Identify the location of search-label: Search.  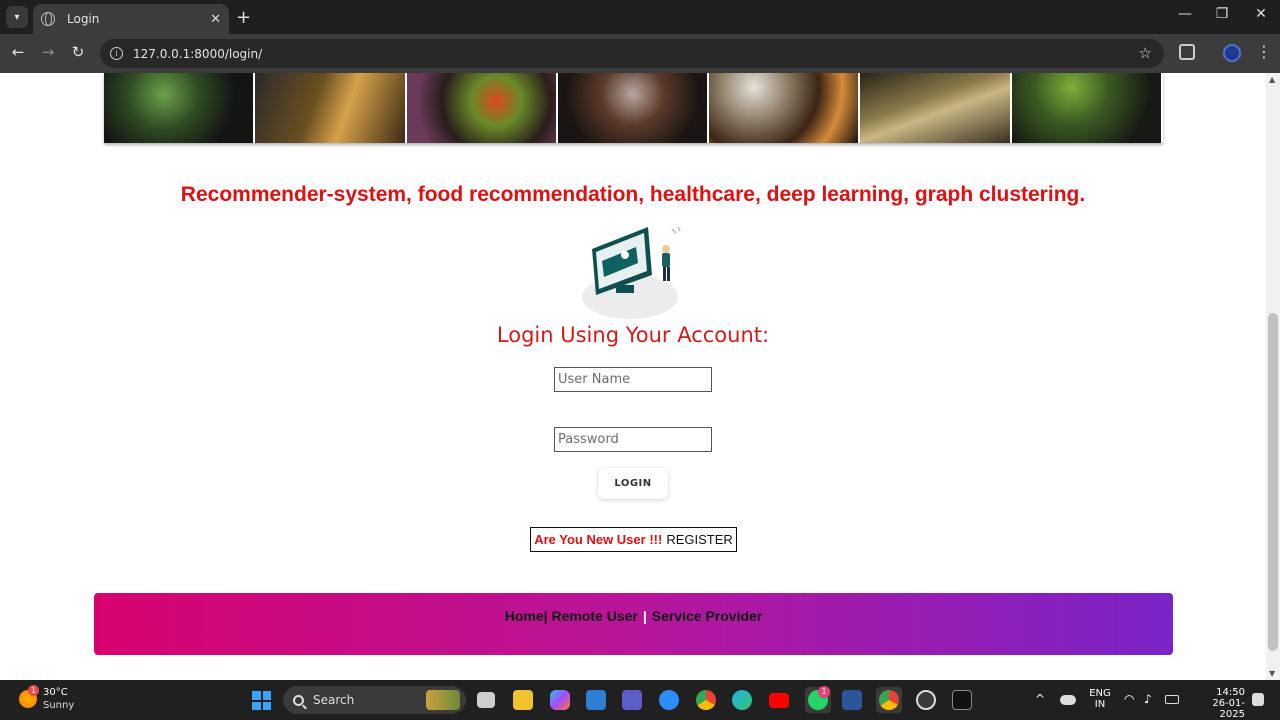
(334, 700).